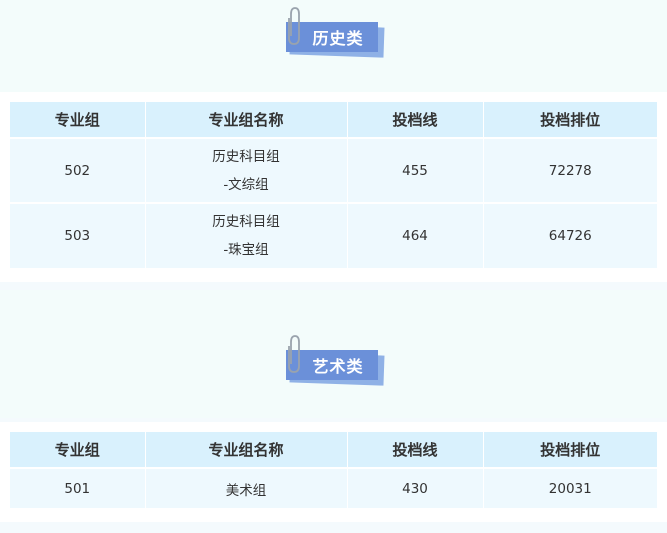  What do you see at coordinates (78, 235) in the screenshot?
I see `cell-group: 503` at bounding box center [78, 235].